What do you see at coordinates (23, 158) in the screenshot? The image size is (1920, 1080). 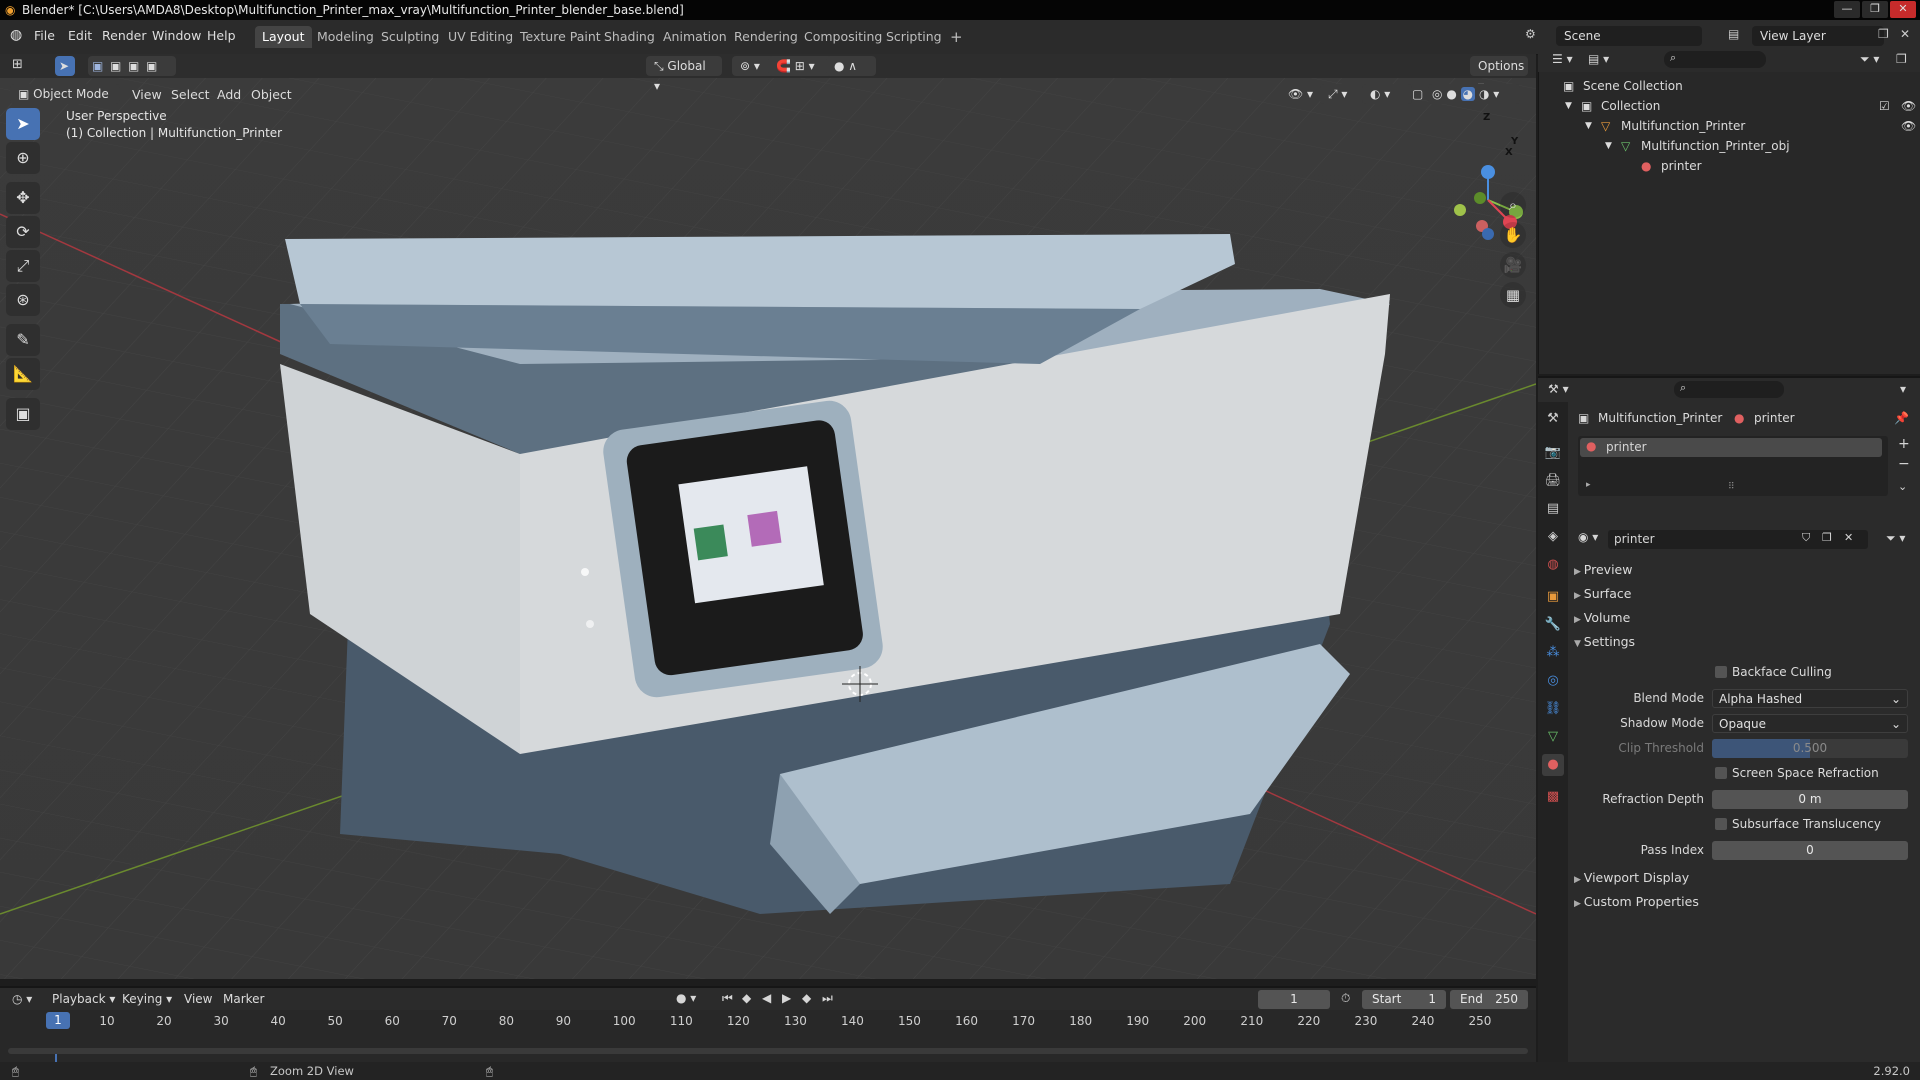 I see `cursor-tool-icon: ⊕` at bounding box center [23, 158].